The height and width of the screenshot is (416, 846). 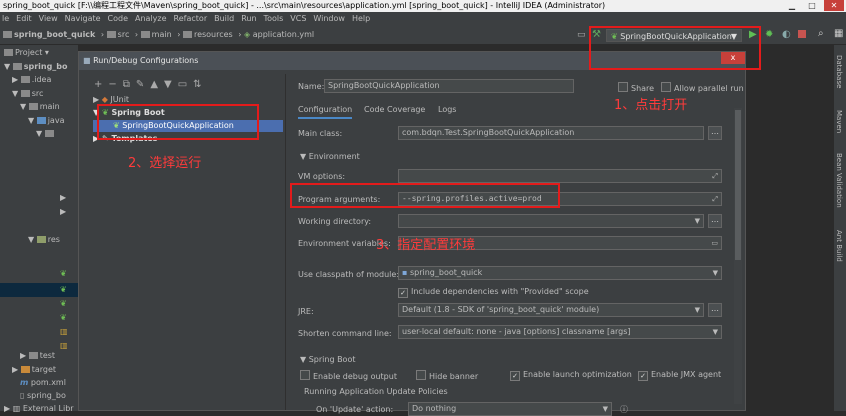 What do you see at coordinates (425, 195) in the screenshot?
I see `annotation-box-program-arguments` at bounding box center [425, 195].